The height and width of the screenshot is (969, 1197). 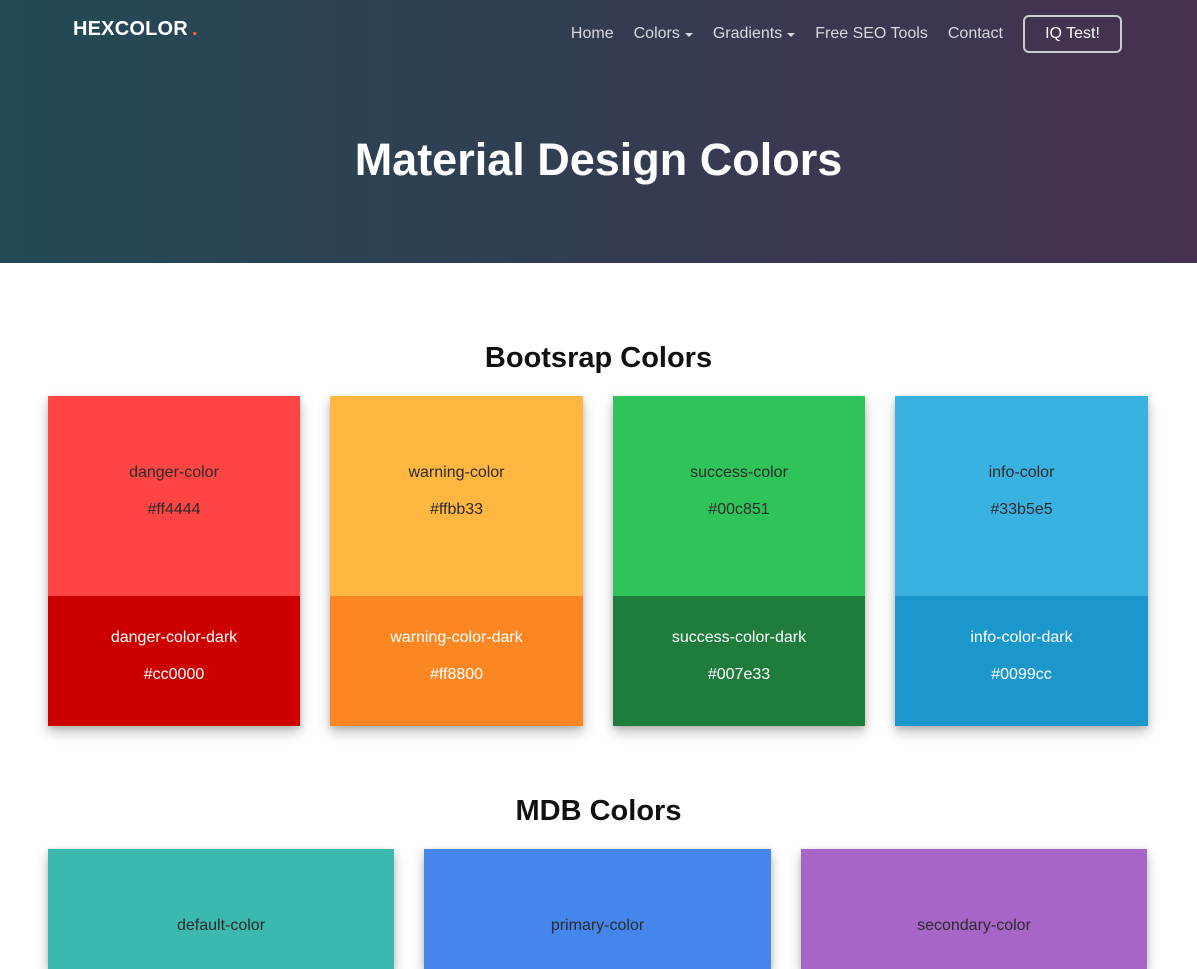 What do you see at coordinates (1021, 661) in the screenshot?
I see `swatch-dark: info-color-dark #0099cc` at bounding box center [1021, 661].